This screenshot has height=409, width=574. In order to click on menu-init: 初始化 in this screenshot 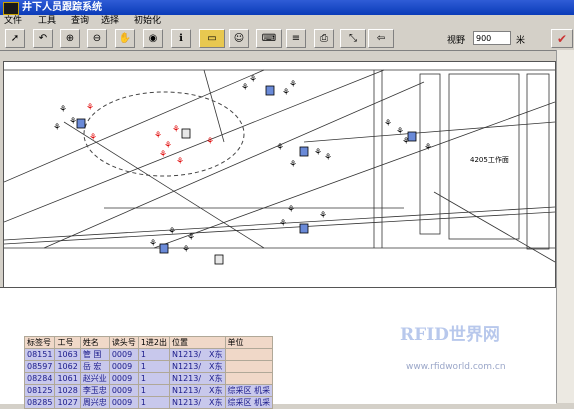, I will do `click(147, 21)`.